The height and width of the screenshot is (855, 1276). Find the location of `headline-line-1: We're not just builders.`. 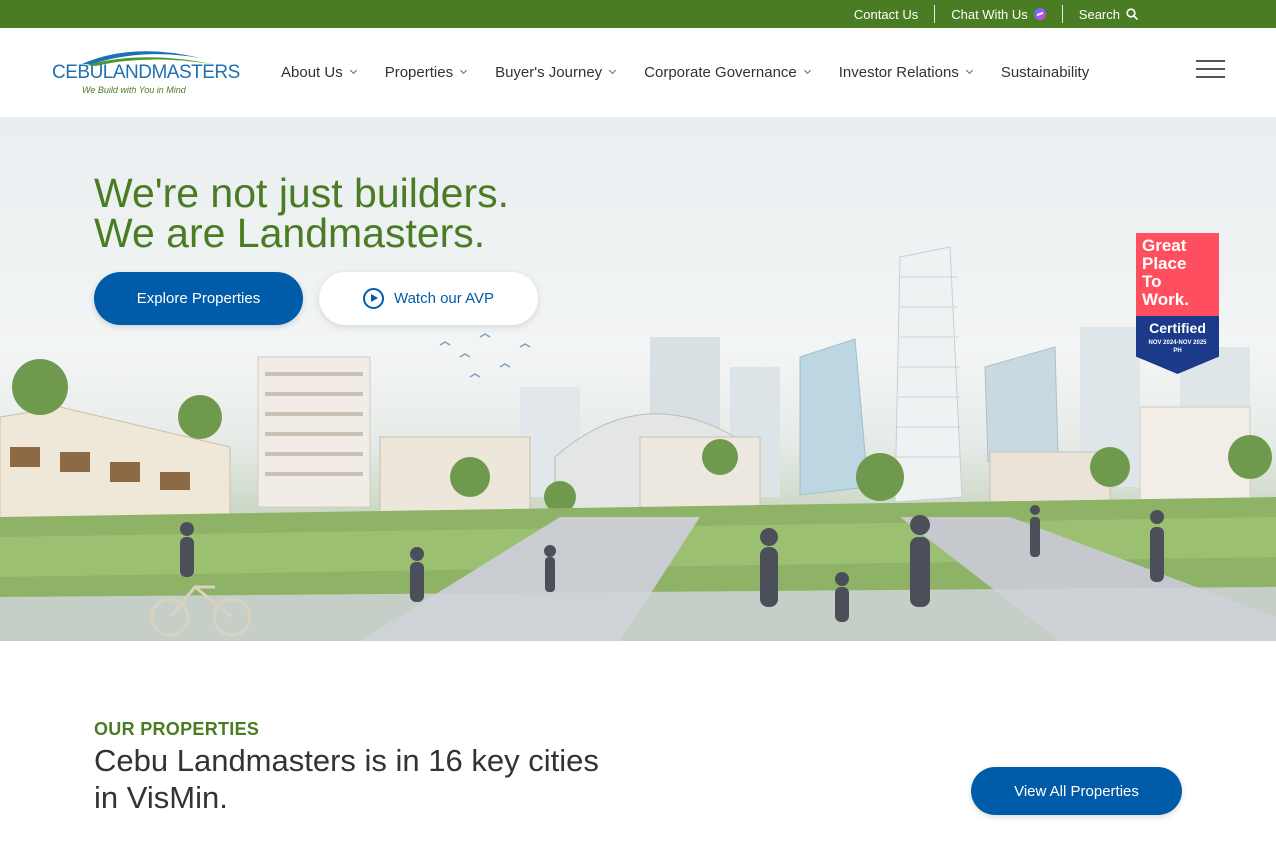

headline-line-1: We're not just builders. is located at coordinates (301, 193).